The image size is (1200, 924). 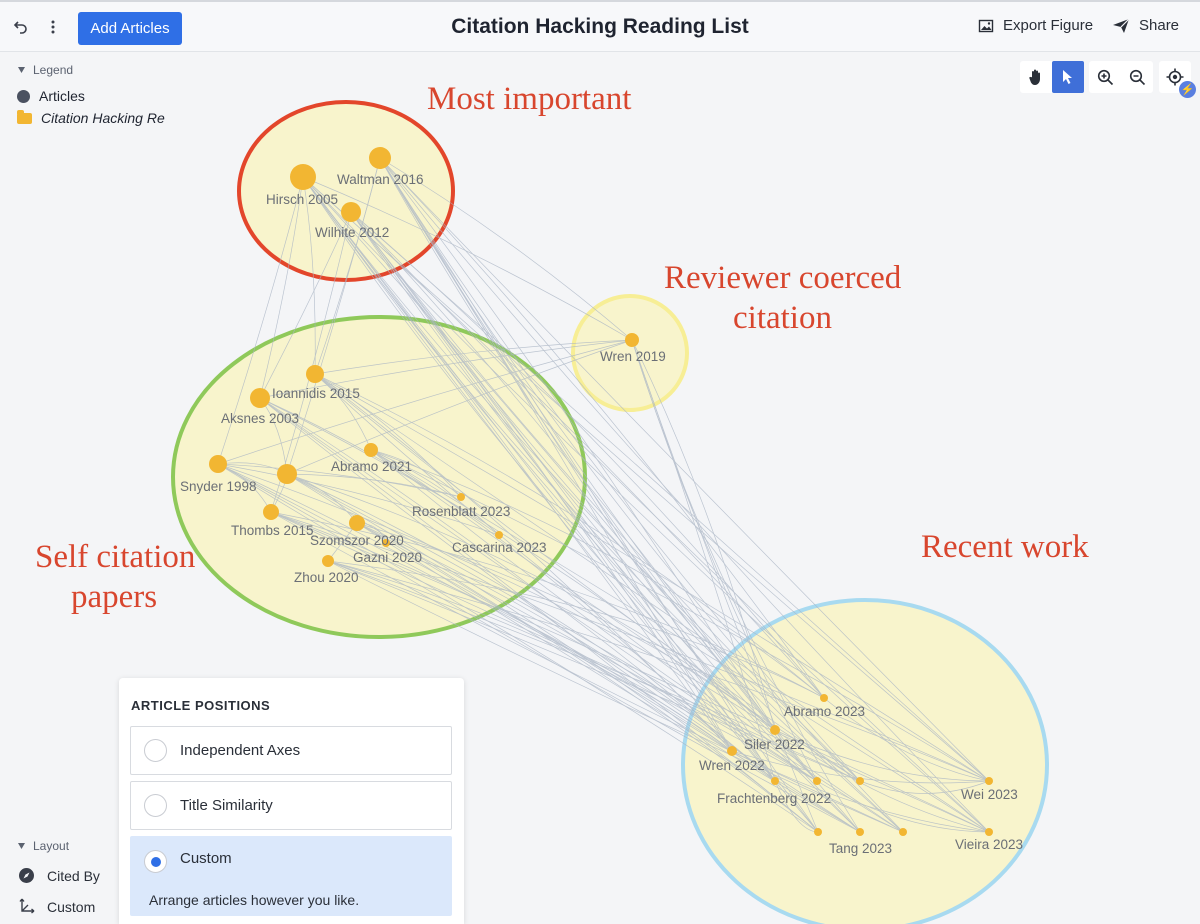 I want to click on share-button: Share, so click(x=1145, y=25).